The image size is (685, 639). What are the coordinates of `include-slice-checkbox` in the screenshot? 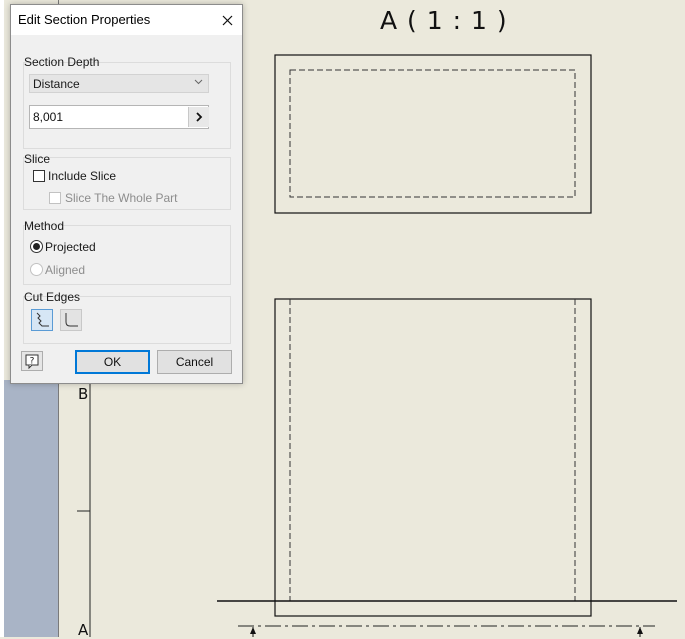 It's located at (39, 176).